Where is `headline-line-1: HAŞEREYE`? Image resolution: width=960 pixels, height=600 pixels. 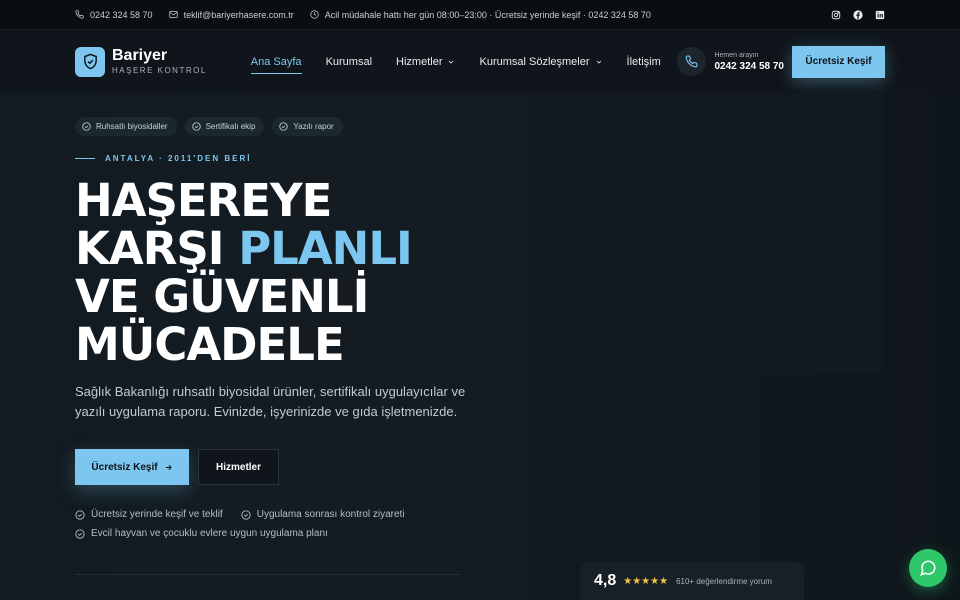
headline-line-1: HAŞEREYE is located at coordinates (203, 200).